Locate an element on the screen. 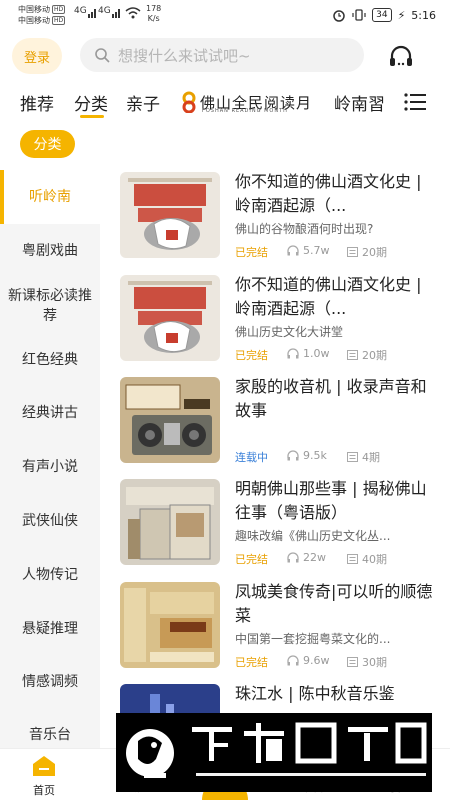  play-count: 5.7w is located at coordinates (308, 250).